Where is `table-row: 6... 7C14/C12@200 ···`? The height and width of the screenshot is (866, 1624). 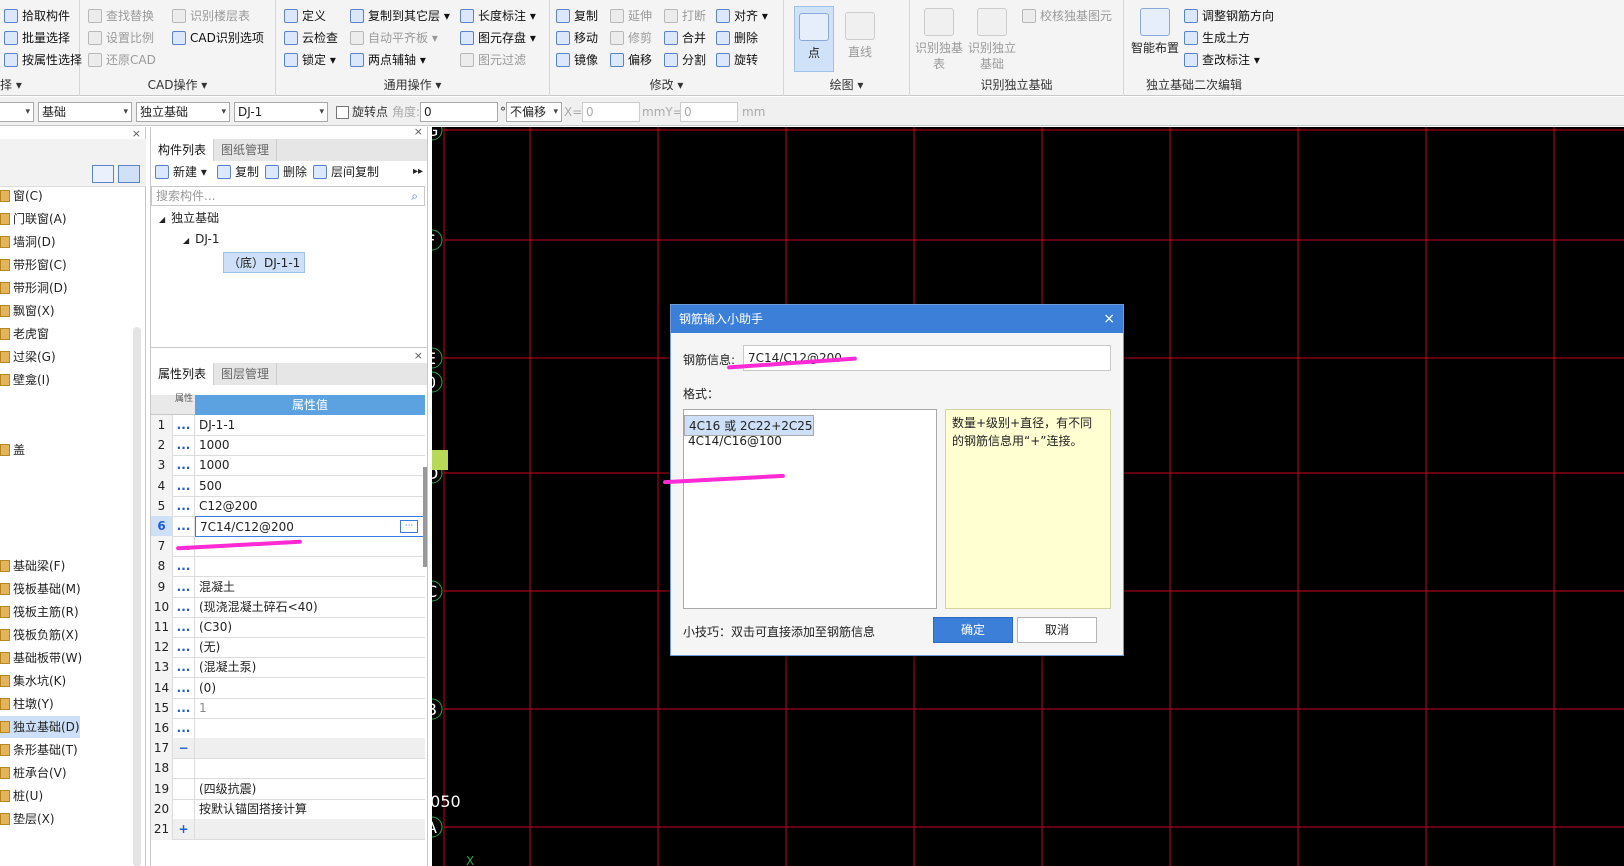 table-row: 6... 7C14/C12@200 ··· is located at coordinates (288, 526).